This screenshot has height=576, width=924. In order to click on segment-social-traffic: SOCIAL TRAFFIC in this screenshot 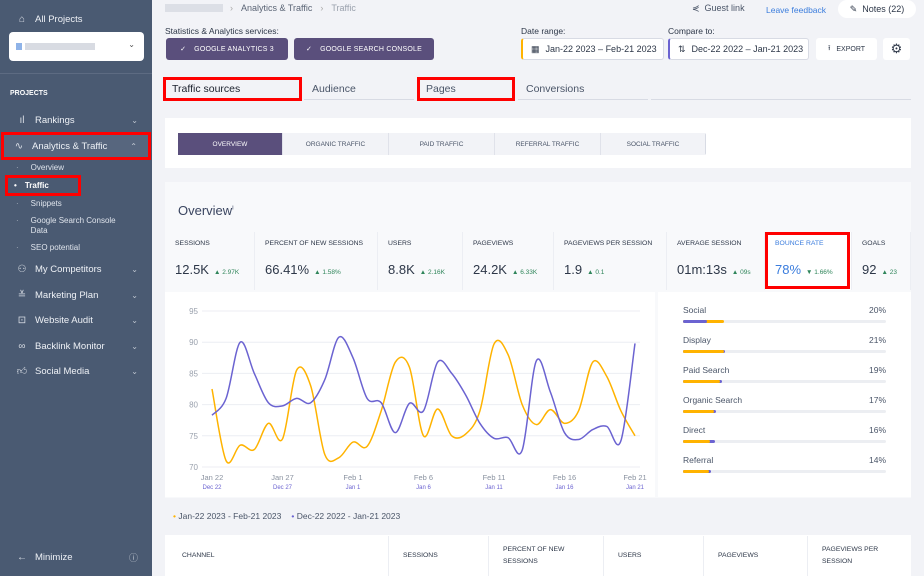, I will do `click(653, 144)`.